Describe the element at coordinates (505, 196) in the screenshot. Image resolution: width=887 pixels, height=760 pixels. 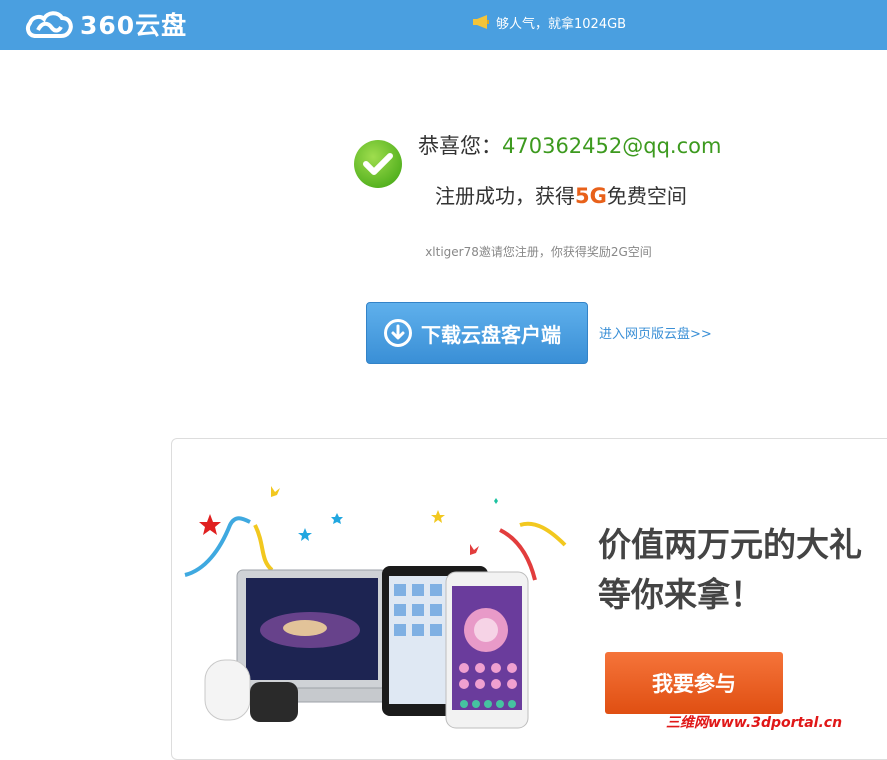
I see `reg-prefix: 注册成功，获得` at that location.